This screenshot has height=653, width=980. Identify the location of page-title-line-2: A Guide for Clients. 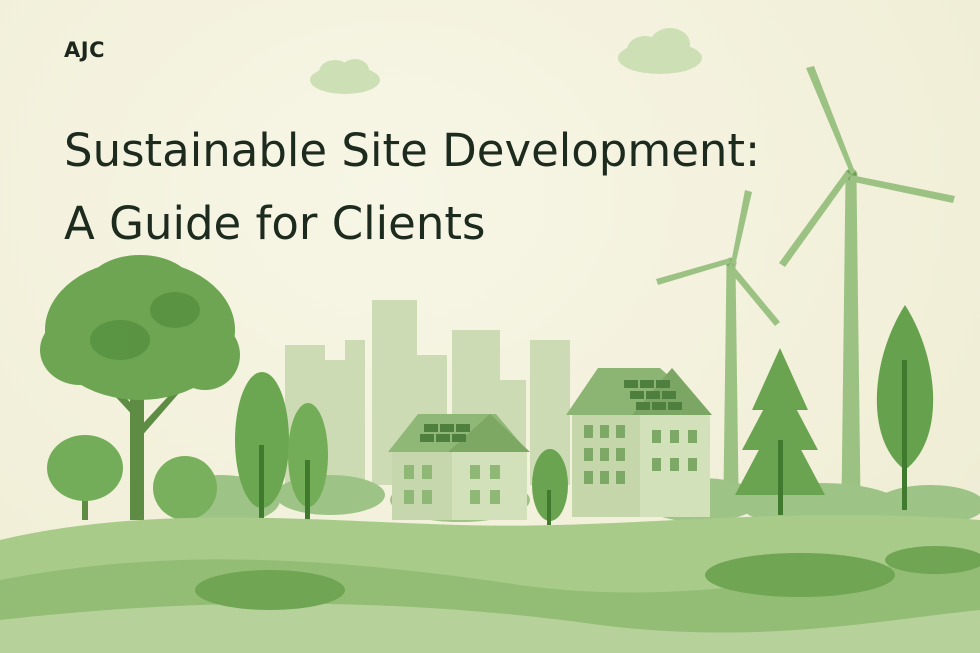
(275, 223).